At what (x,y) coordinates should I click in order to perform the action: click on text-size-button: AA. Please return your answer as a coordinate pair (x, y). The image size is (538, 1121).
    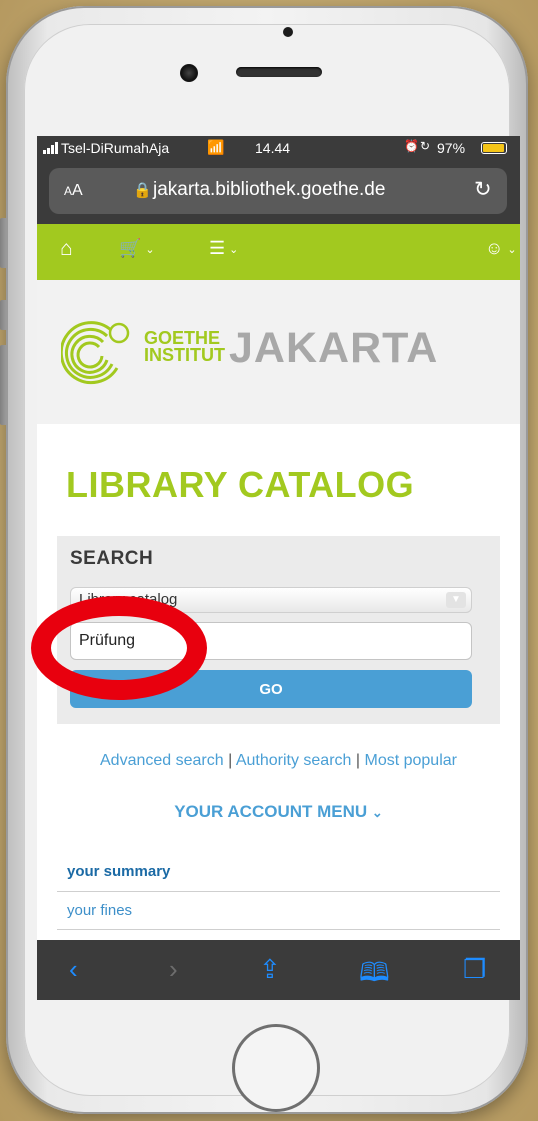
    Looking at the image, I should click on (73, 191).